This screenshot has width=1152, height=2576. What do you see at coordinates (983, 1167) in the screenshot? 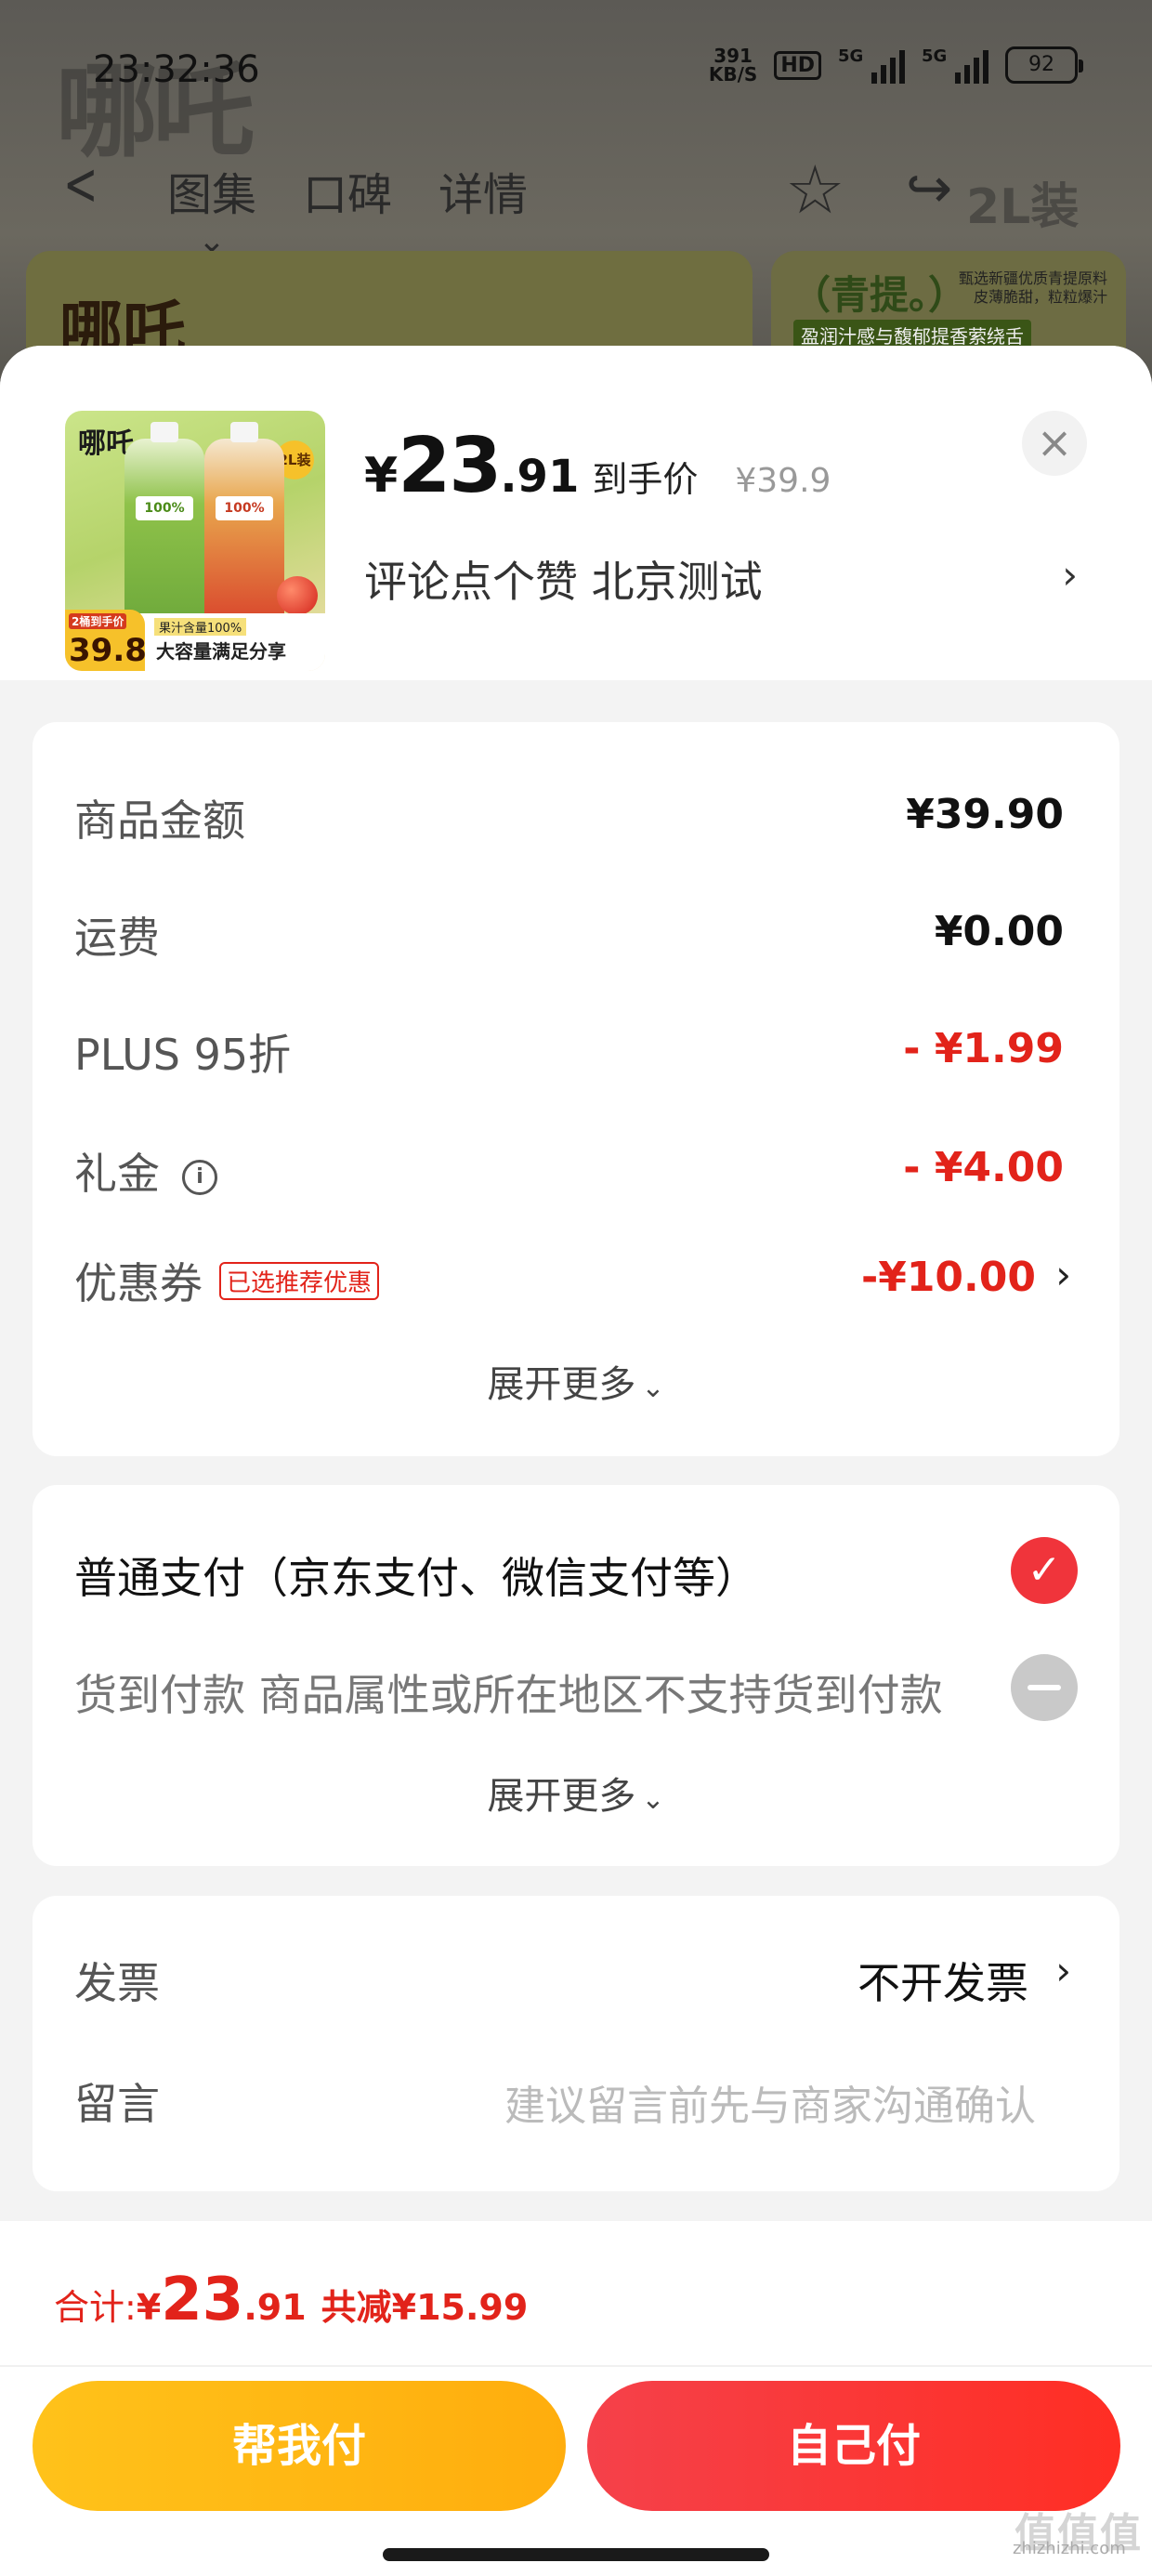
I see `fee-value: - ¥4.00` at bounding box center [983, 1167].